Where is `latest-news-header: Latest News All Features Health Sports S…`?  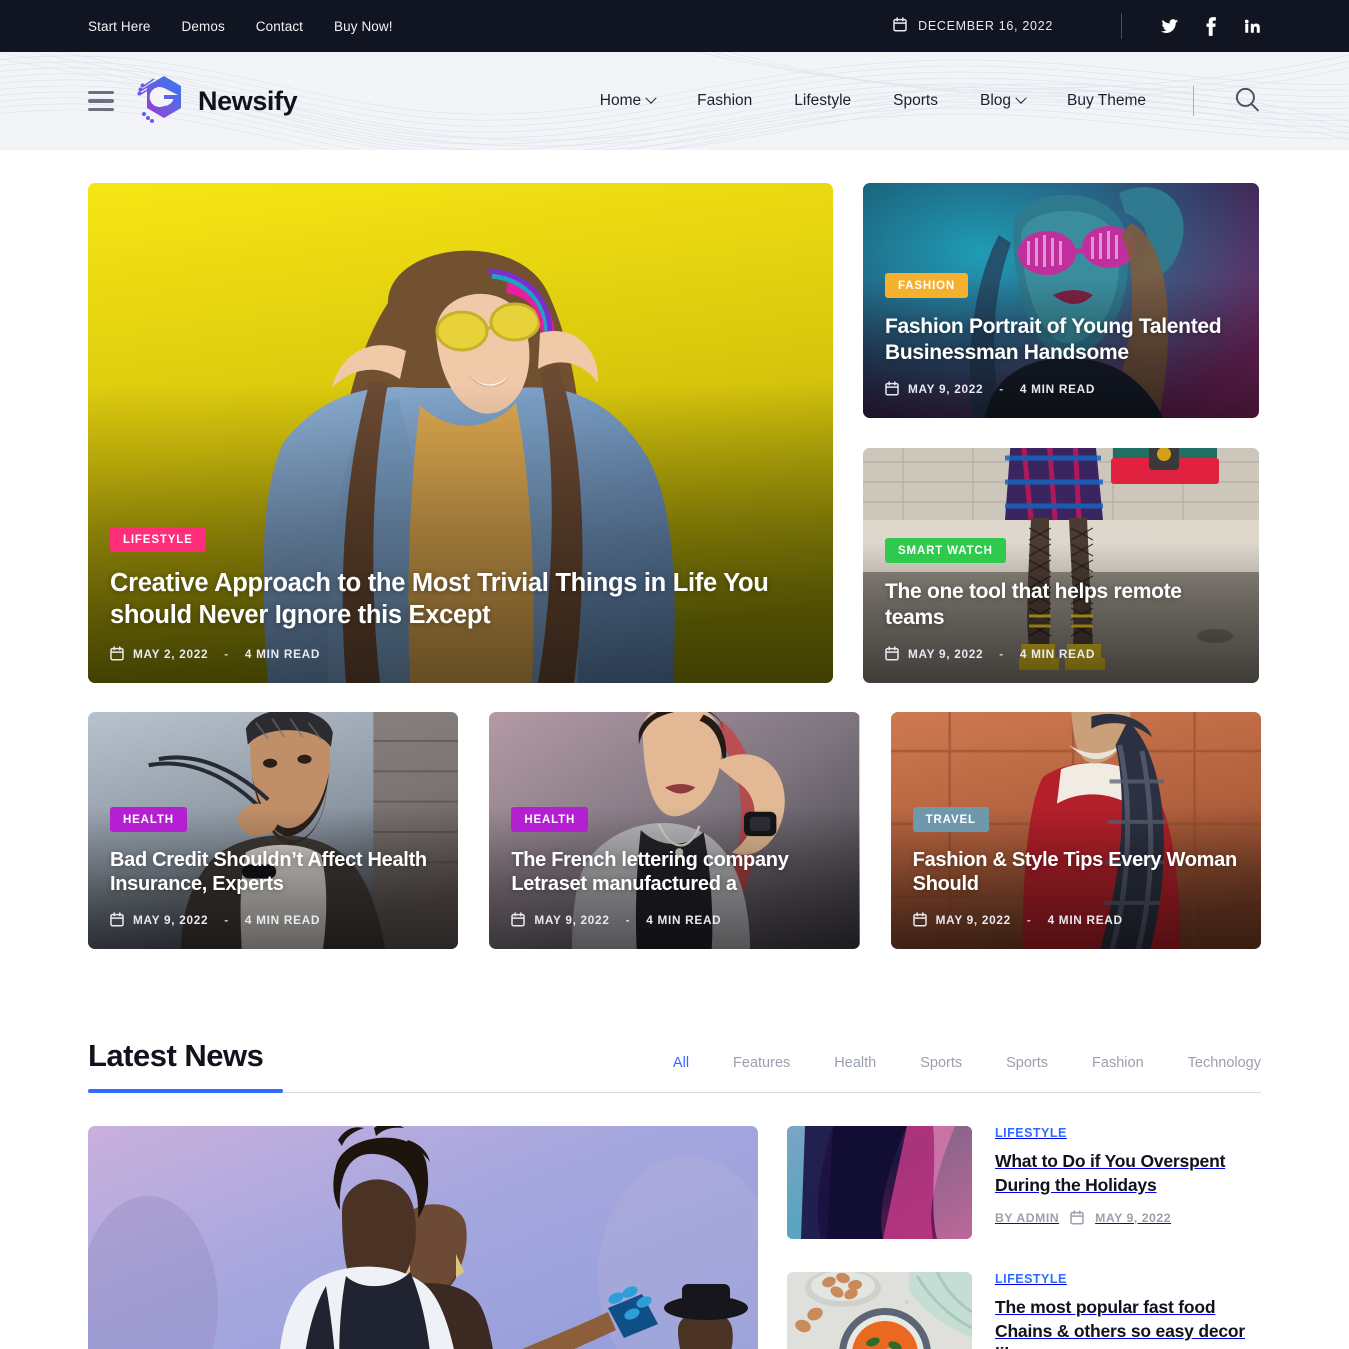 latest-news-header: Latest News All Features Health Sports S… is located at coordinates (674, 1065).